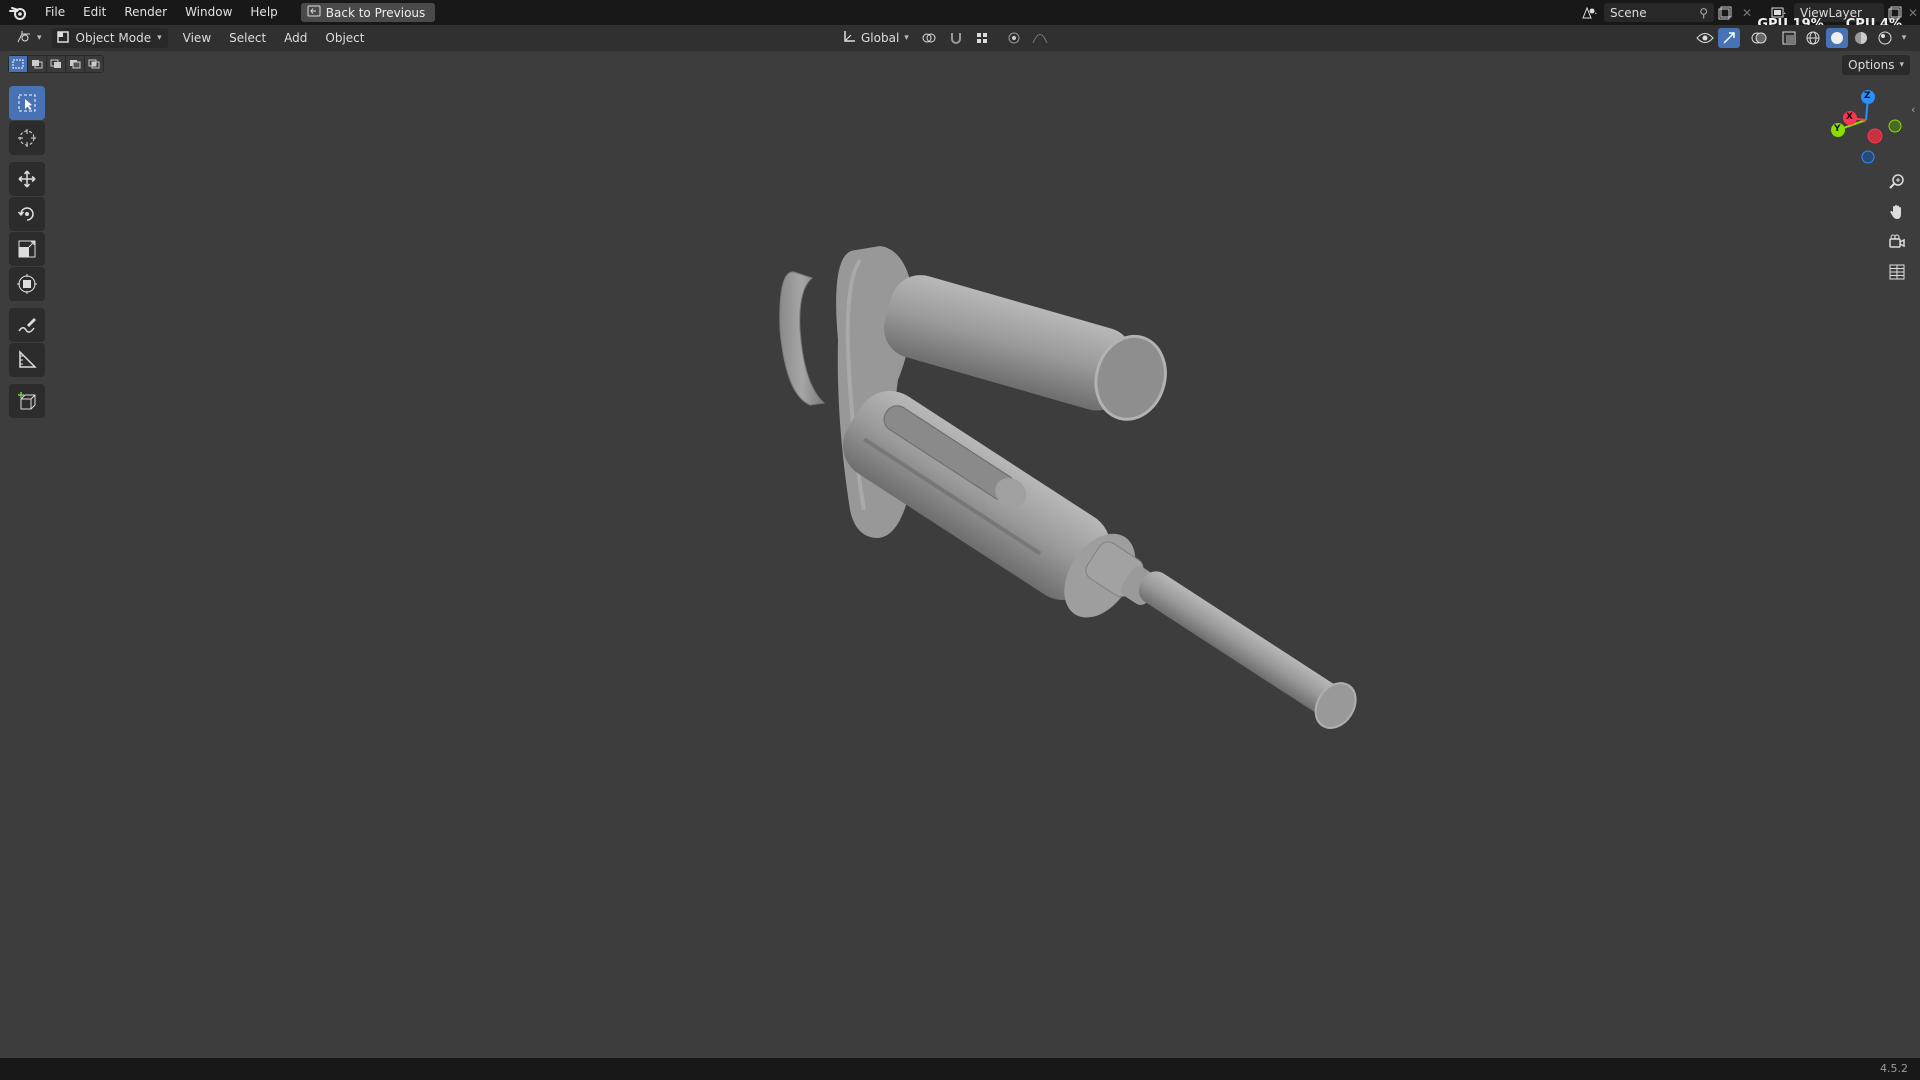 The image size is (1920, 1080). I want to click on transform-orientation-dropdown: Global ▾, so click(875, 38).